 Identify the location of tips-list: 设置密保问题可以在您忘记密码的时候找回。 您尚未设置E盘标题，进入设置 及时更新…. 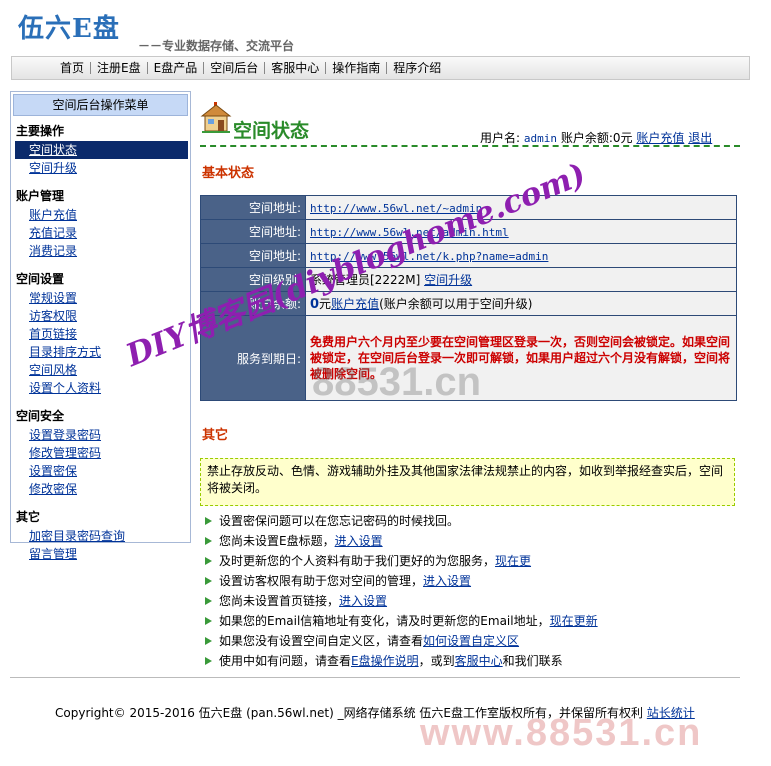
(401, 591).